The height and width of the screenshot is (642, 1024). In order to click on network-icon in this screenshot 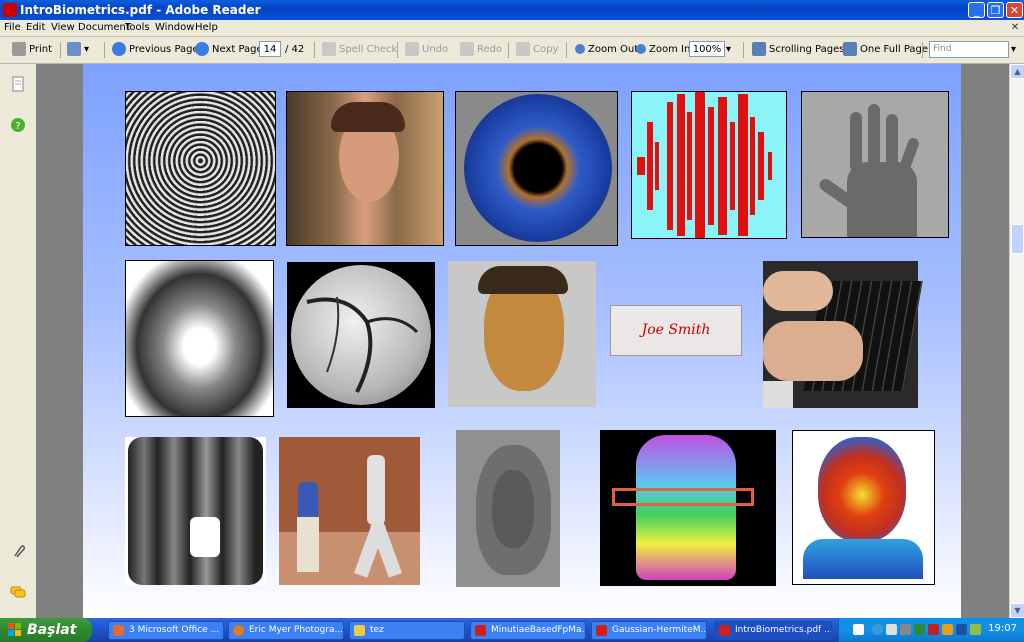, I will do `click(877, 629)`.